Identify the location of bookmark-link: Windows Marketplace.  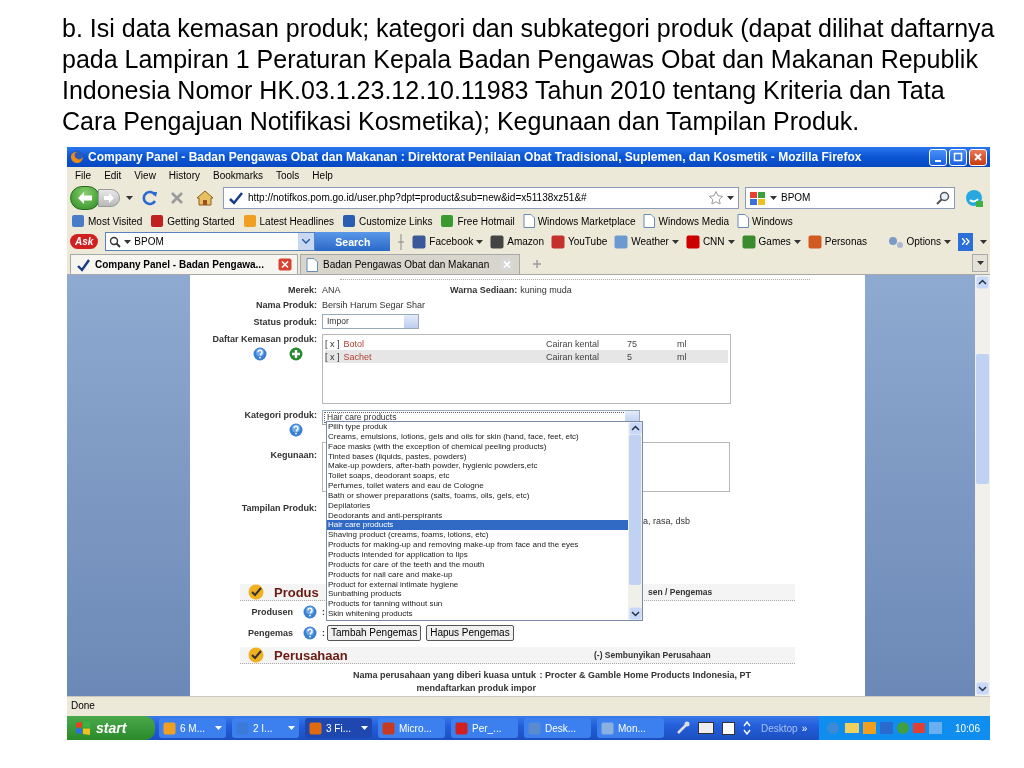
(586, 221).